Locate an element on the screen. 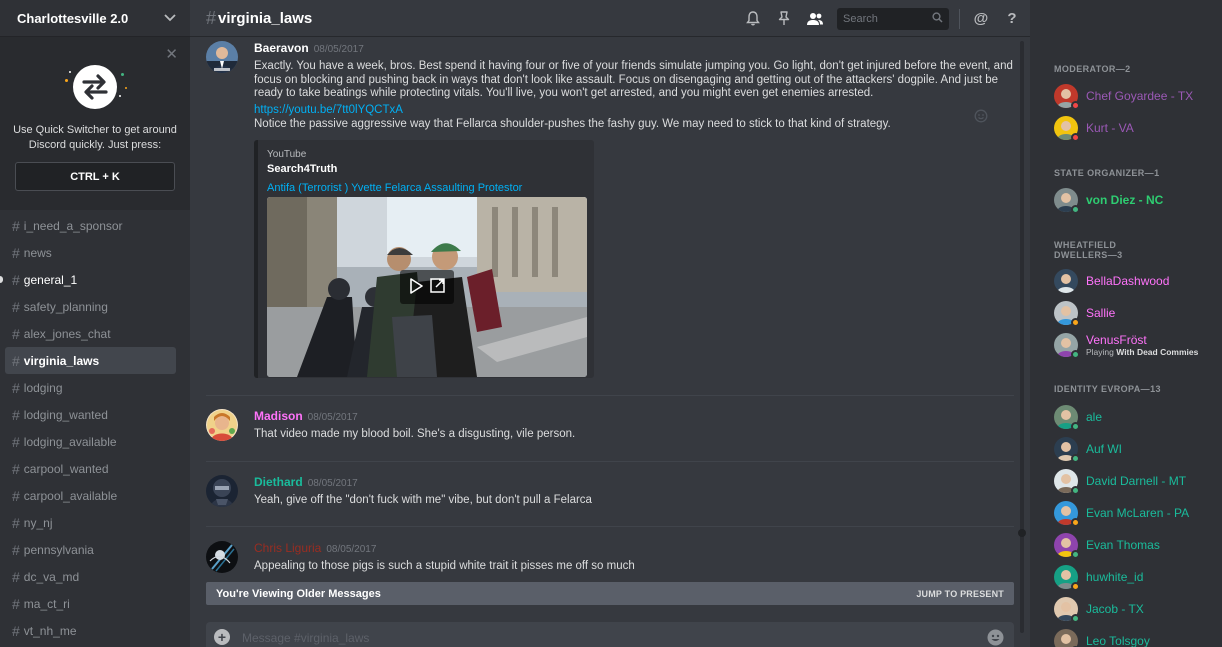 The image size is (1222, 647). pin-icon is located at coordinates (784, 19).